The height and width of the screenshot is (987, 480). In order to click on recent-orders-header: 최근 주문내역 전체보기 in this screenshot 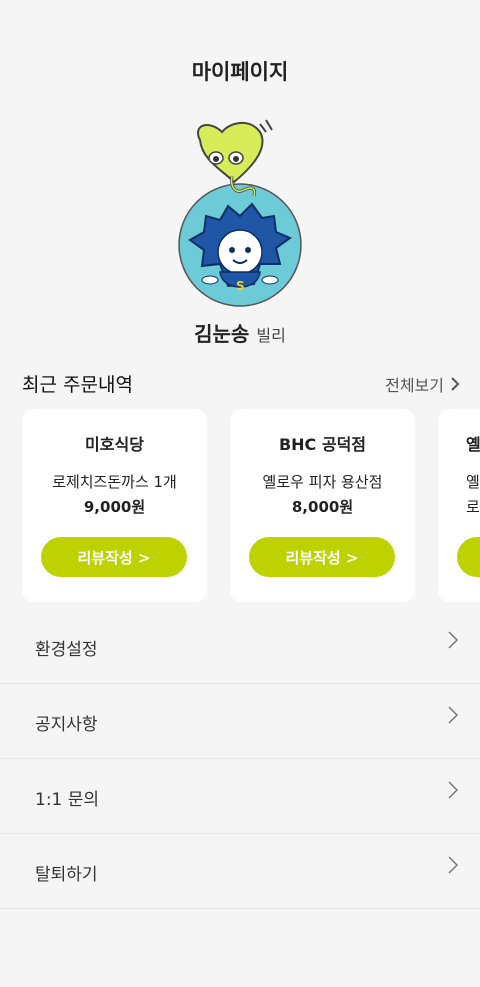, I will do `click(242, 384)`.